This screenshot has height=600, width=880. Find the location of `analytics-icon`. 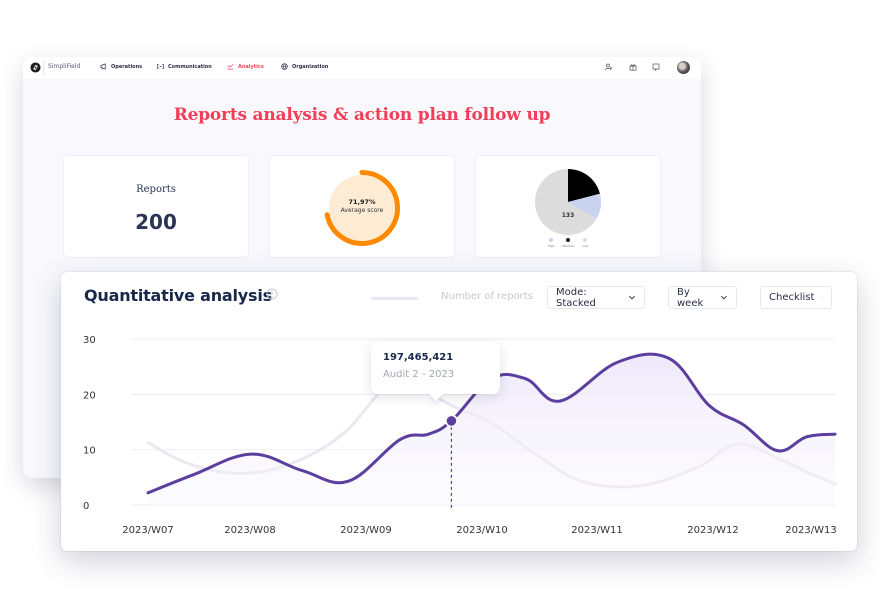

analytics-icon is located at coordinates (230, 67).